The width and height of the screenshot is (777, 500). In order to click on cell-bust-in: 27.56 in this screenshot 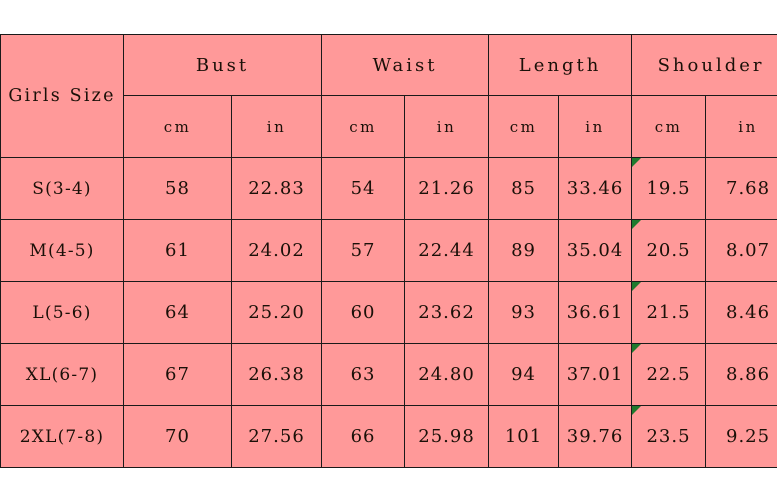, I will do `click(276, 436)`.